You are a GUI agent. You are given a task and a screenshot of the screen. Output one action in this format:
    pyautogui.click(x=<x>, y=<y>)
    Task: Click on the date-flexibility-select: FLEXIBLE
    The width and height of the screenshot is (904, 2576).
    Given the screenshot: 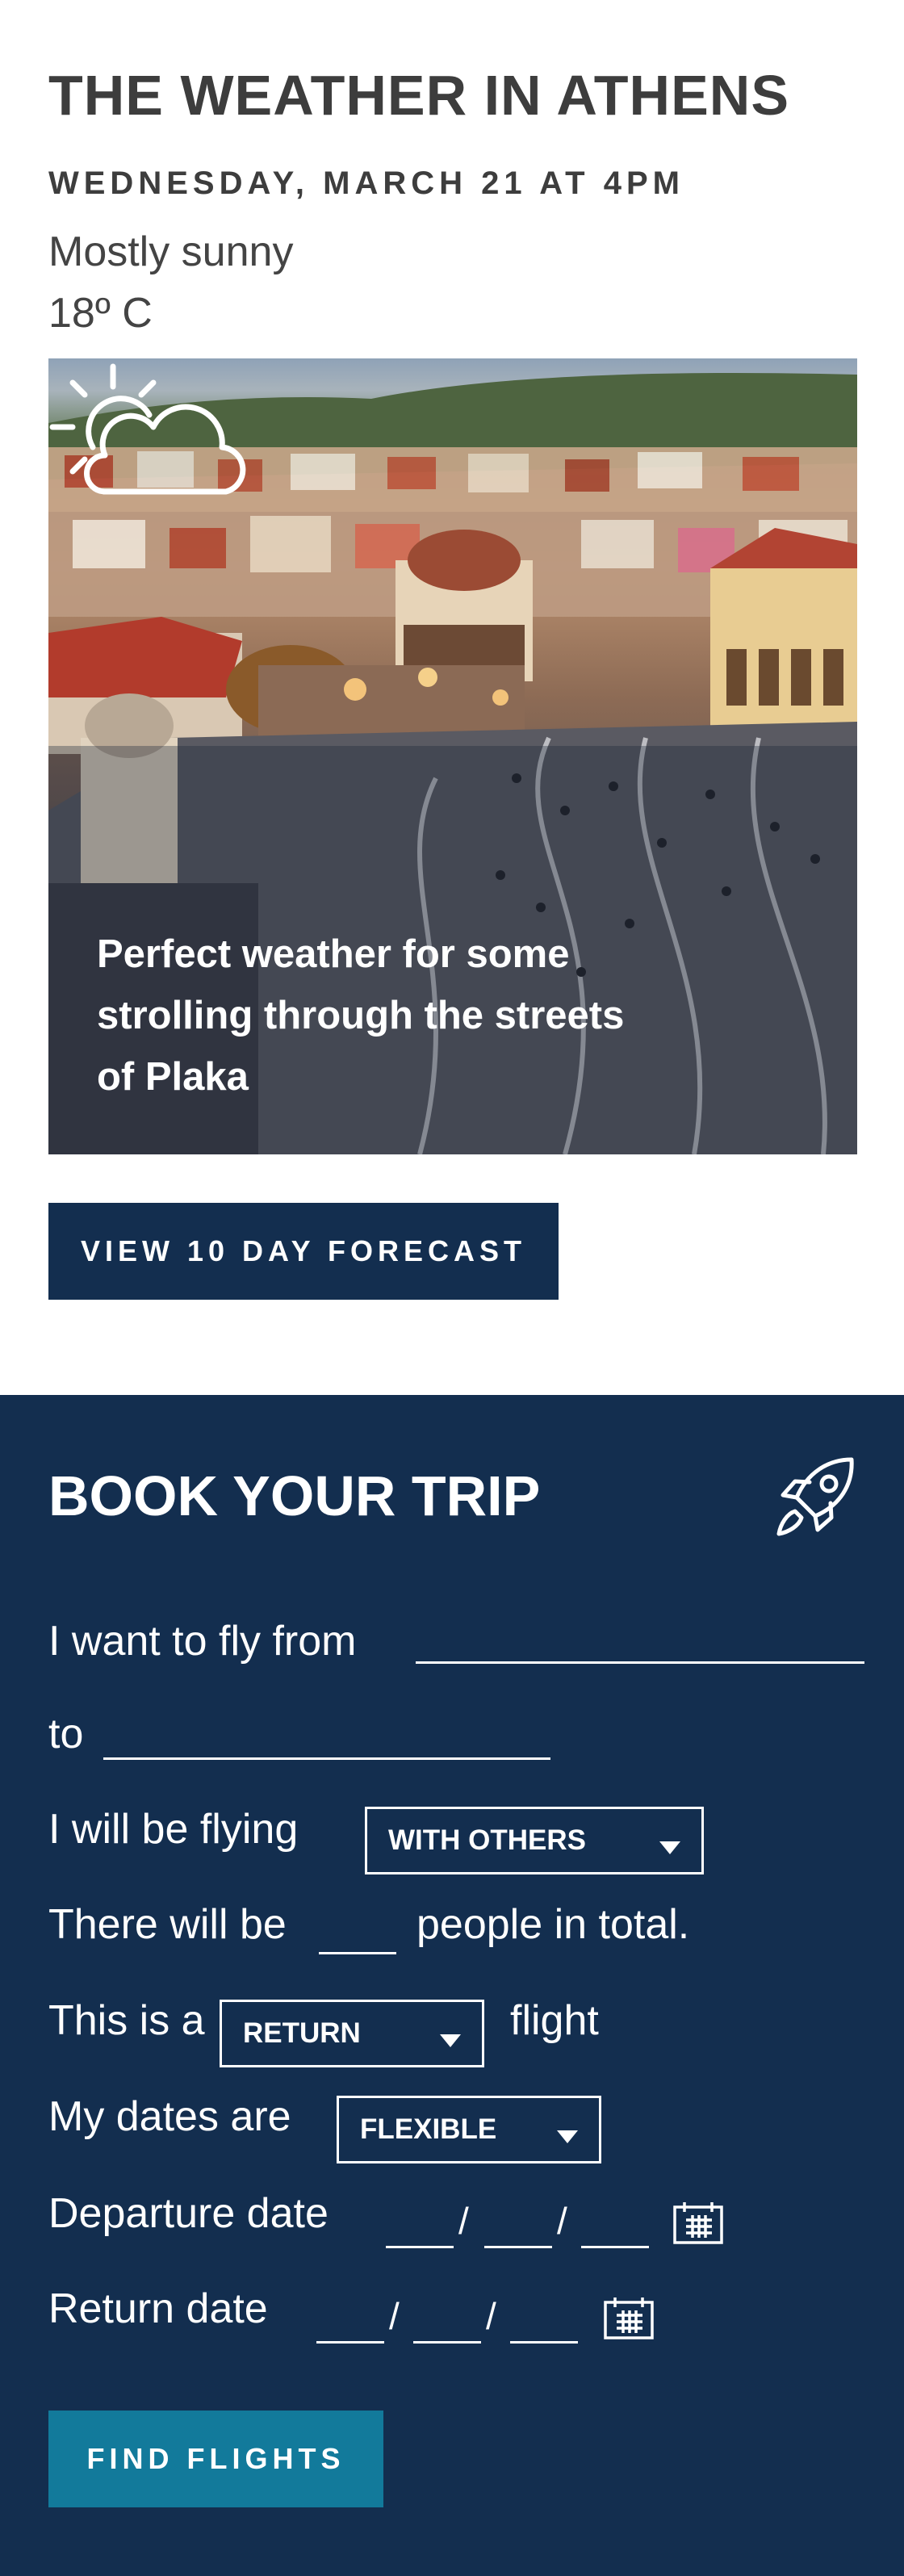 What is the action you would take?
    pyautogui.click(x=469, y=2129)
    